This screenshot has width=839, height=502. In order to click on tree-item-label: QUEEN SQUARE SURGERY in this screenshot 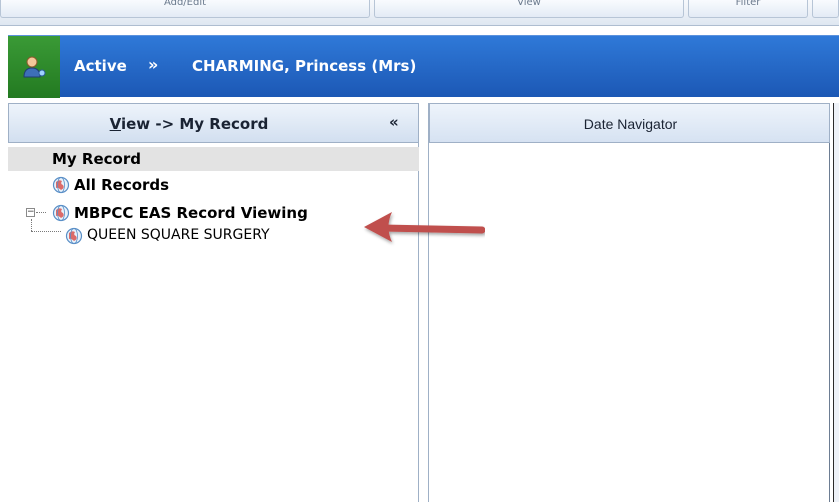, I will do `click(178, 235)`.